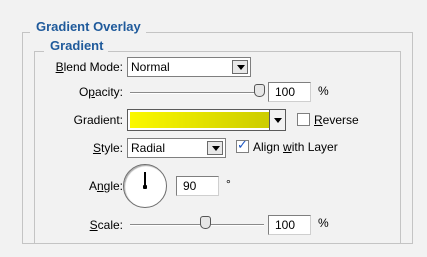 The image size is (427, 257). Describe the element at coordinates (88, 26) in the screenshot. I see `gradient-overlay-title: Gradient Overlay` at that location.